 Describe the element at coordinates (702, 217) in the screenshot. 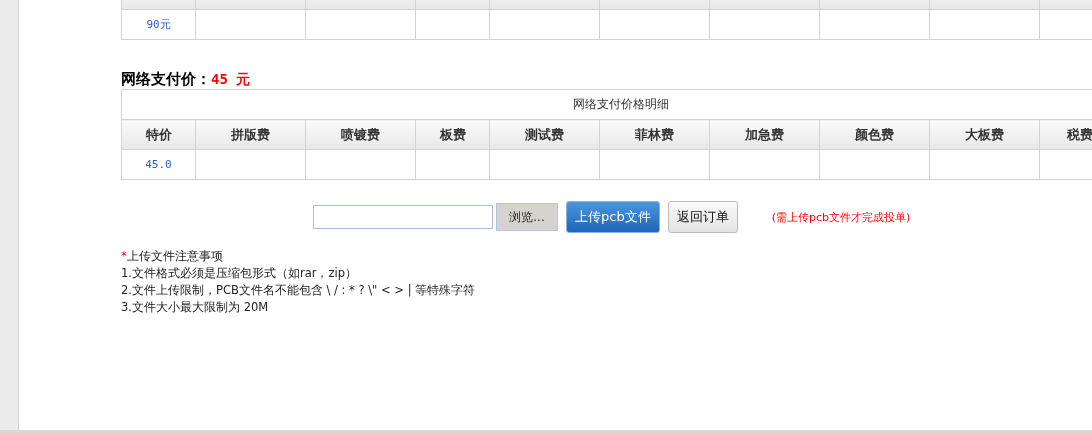

I see `back-to-order-button: 返回订单` at that location.